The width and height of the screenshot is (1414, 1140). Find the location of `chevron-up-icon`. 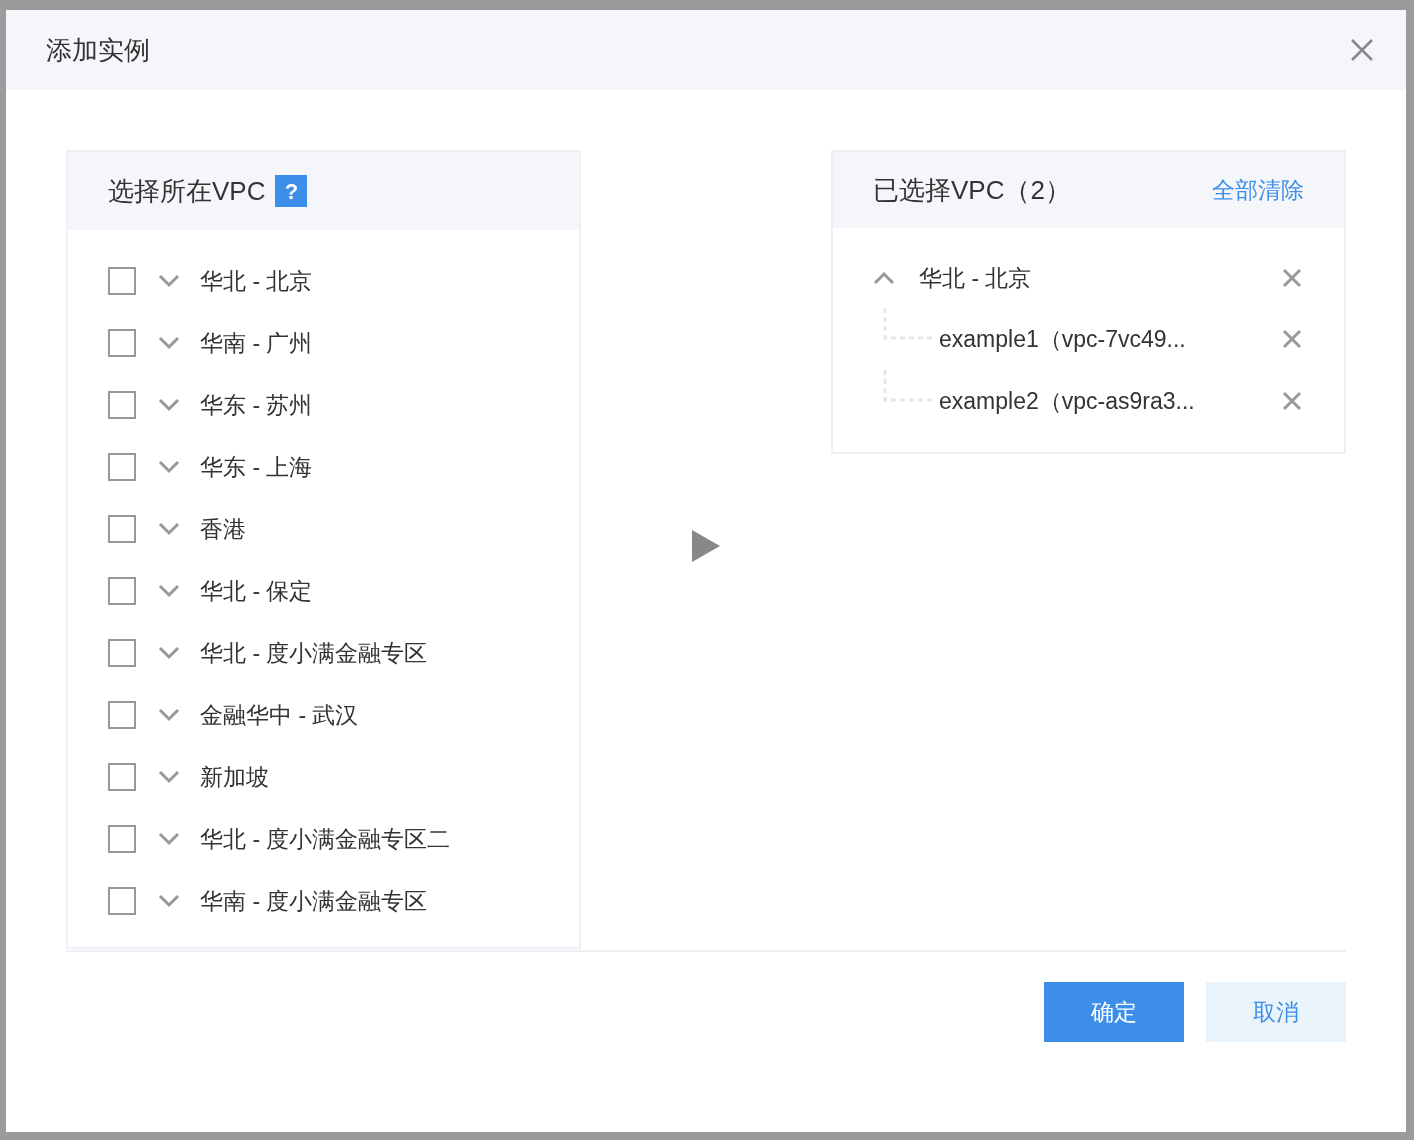

chevron-up-icon is located at coordinates (884, 278).